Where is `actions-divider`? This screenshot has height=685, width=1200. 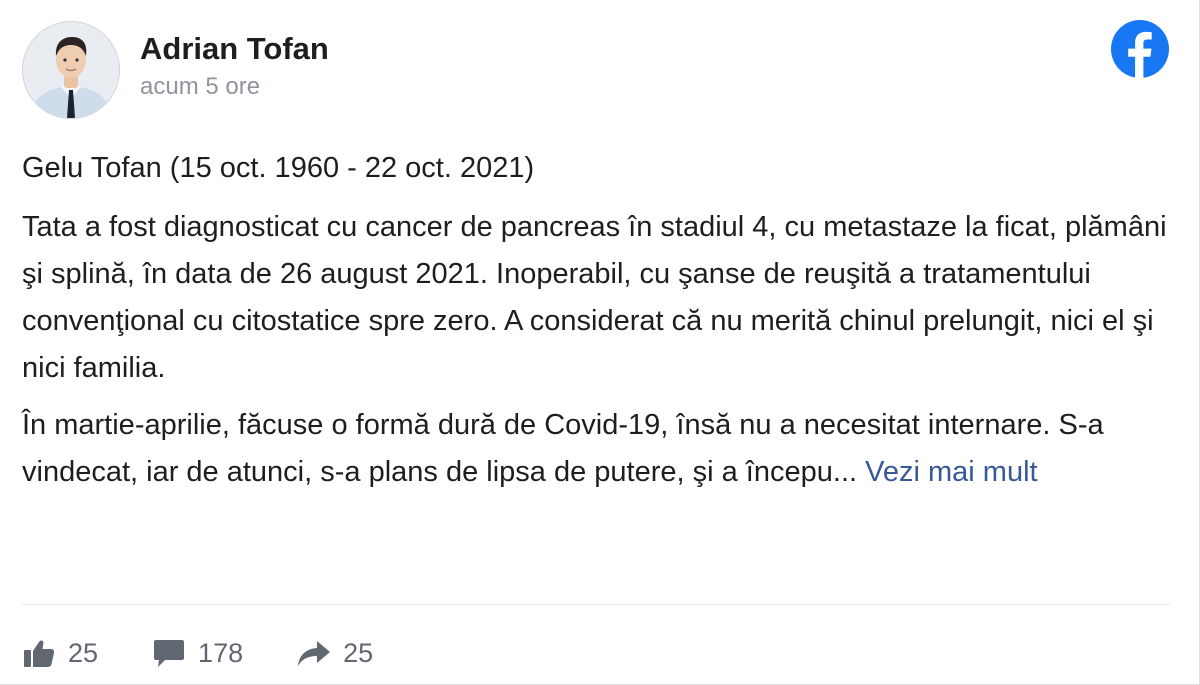
actions-divider is located at coordinates (596, 604).